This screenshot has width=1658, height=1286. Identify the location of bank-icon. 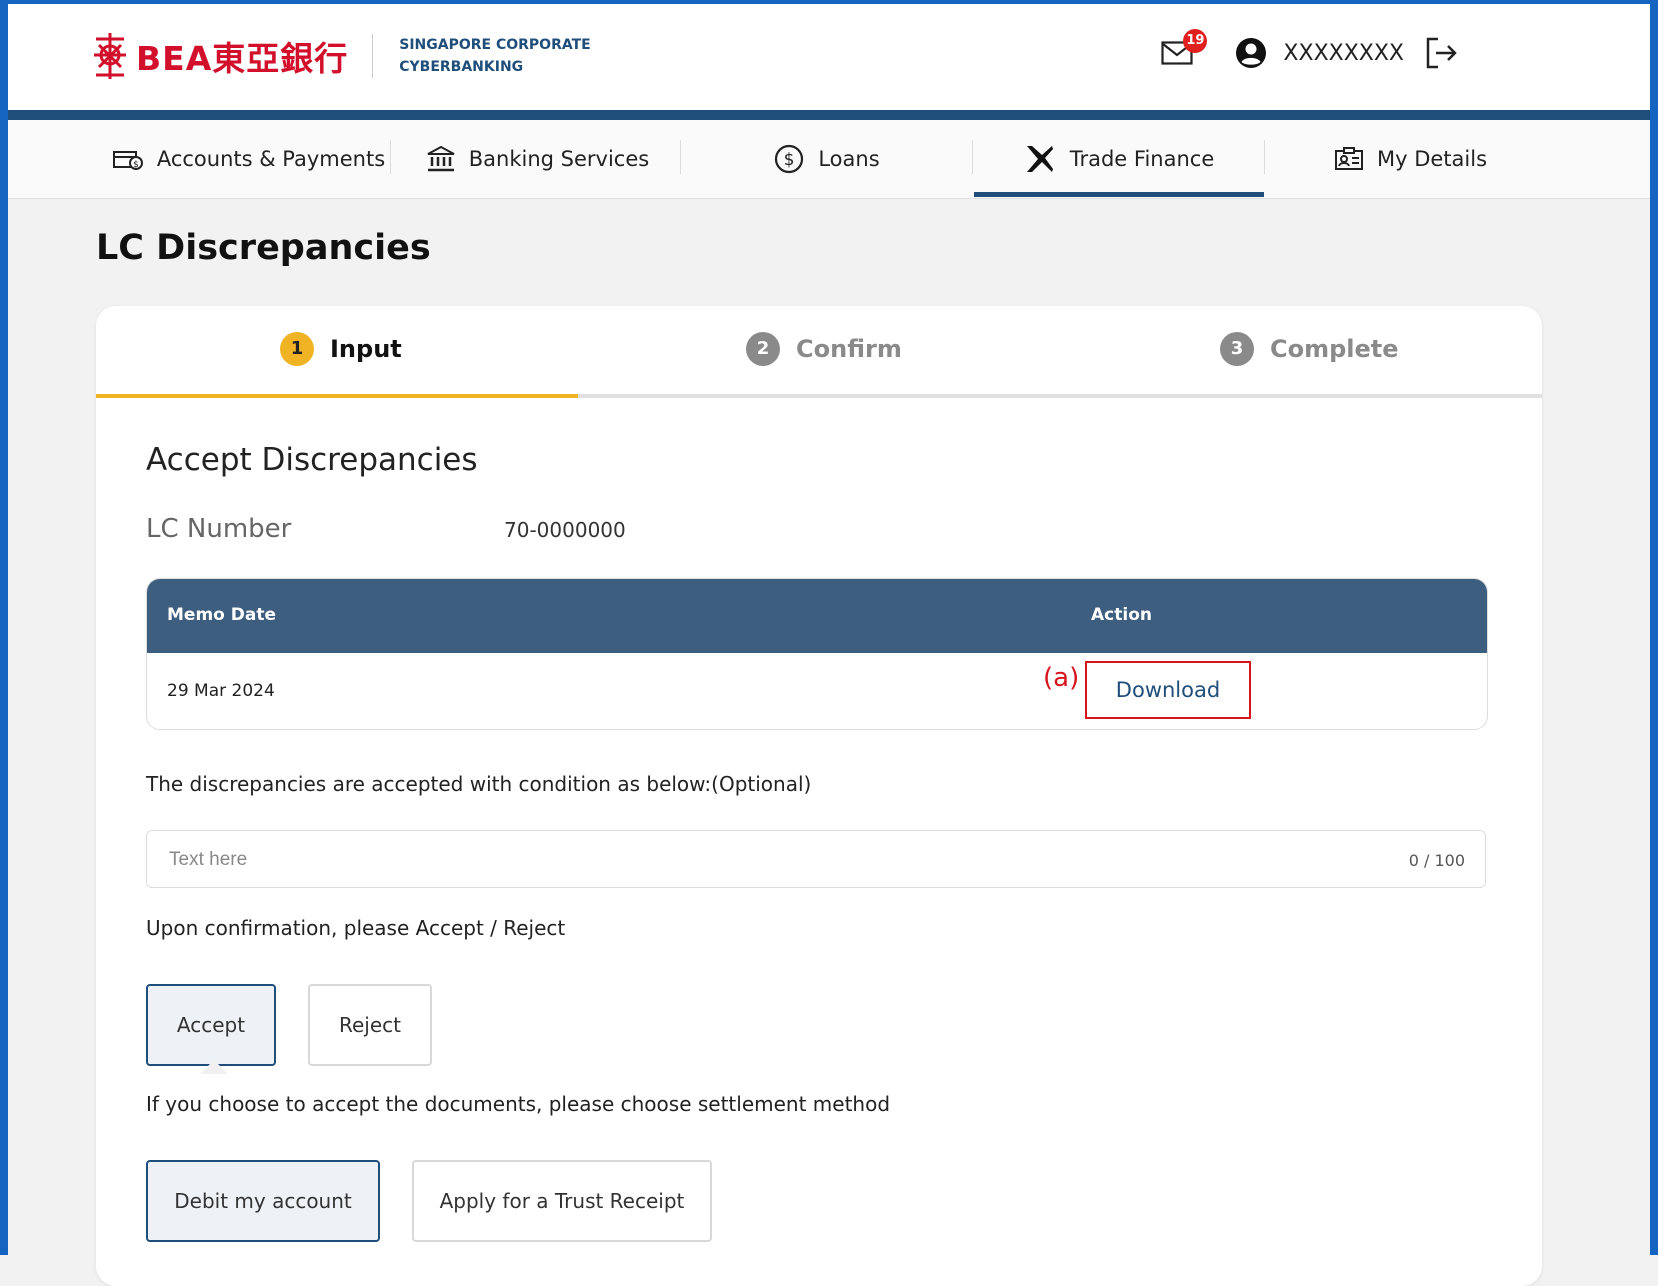
(441, 159).